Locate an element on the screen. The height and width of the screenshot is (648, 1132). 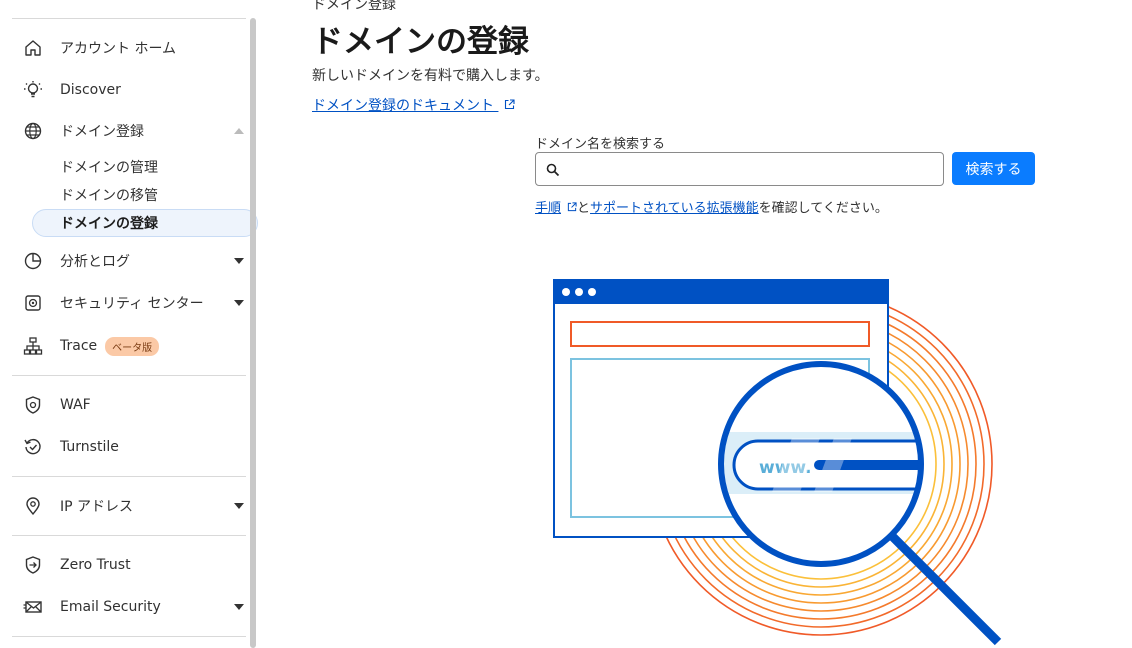
search-hint: 手順 とサポートされている拡張機能を確認してください。 is located at coordinates (711, 206).